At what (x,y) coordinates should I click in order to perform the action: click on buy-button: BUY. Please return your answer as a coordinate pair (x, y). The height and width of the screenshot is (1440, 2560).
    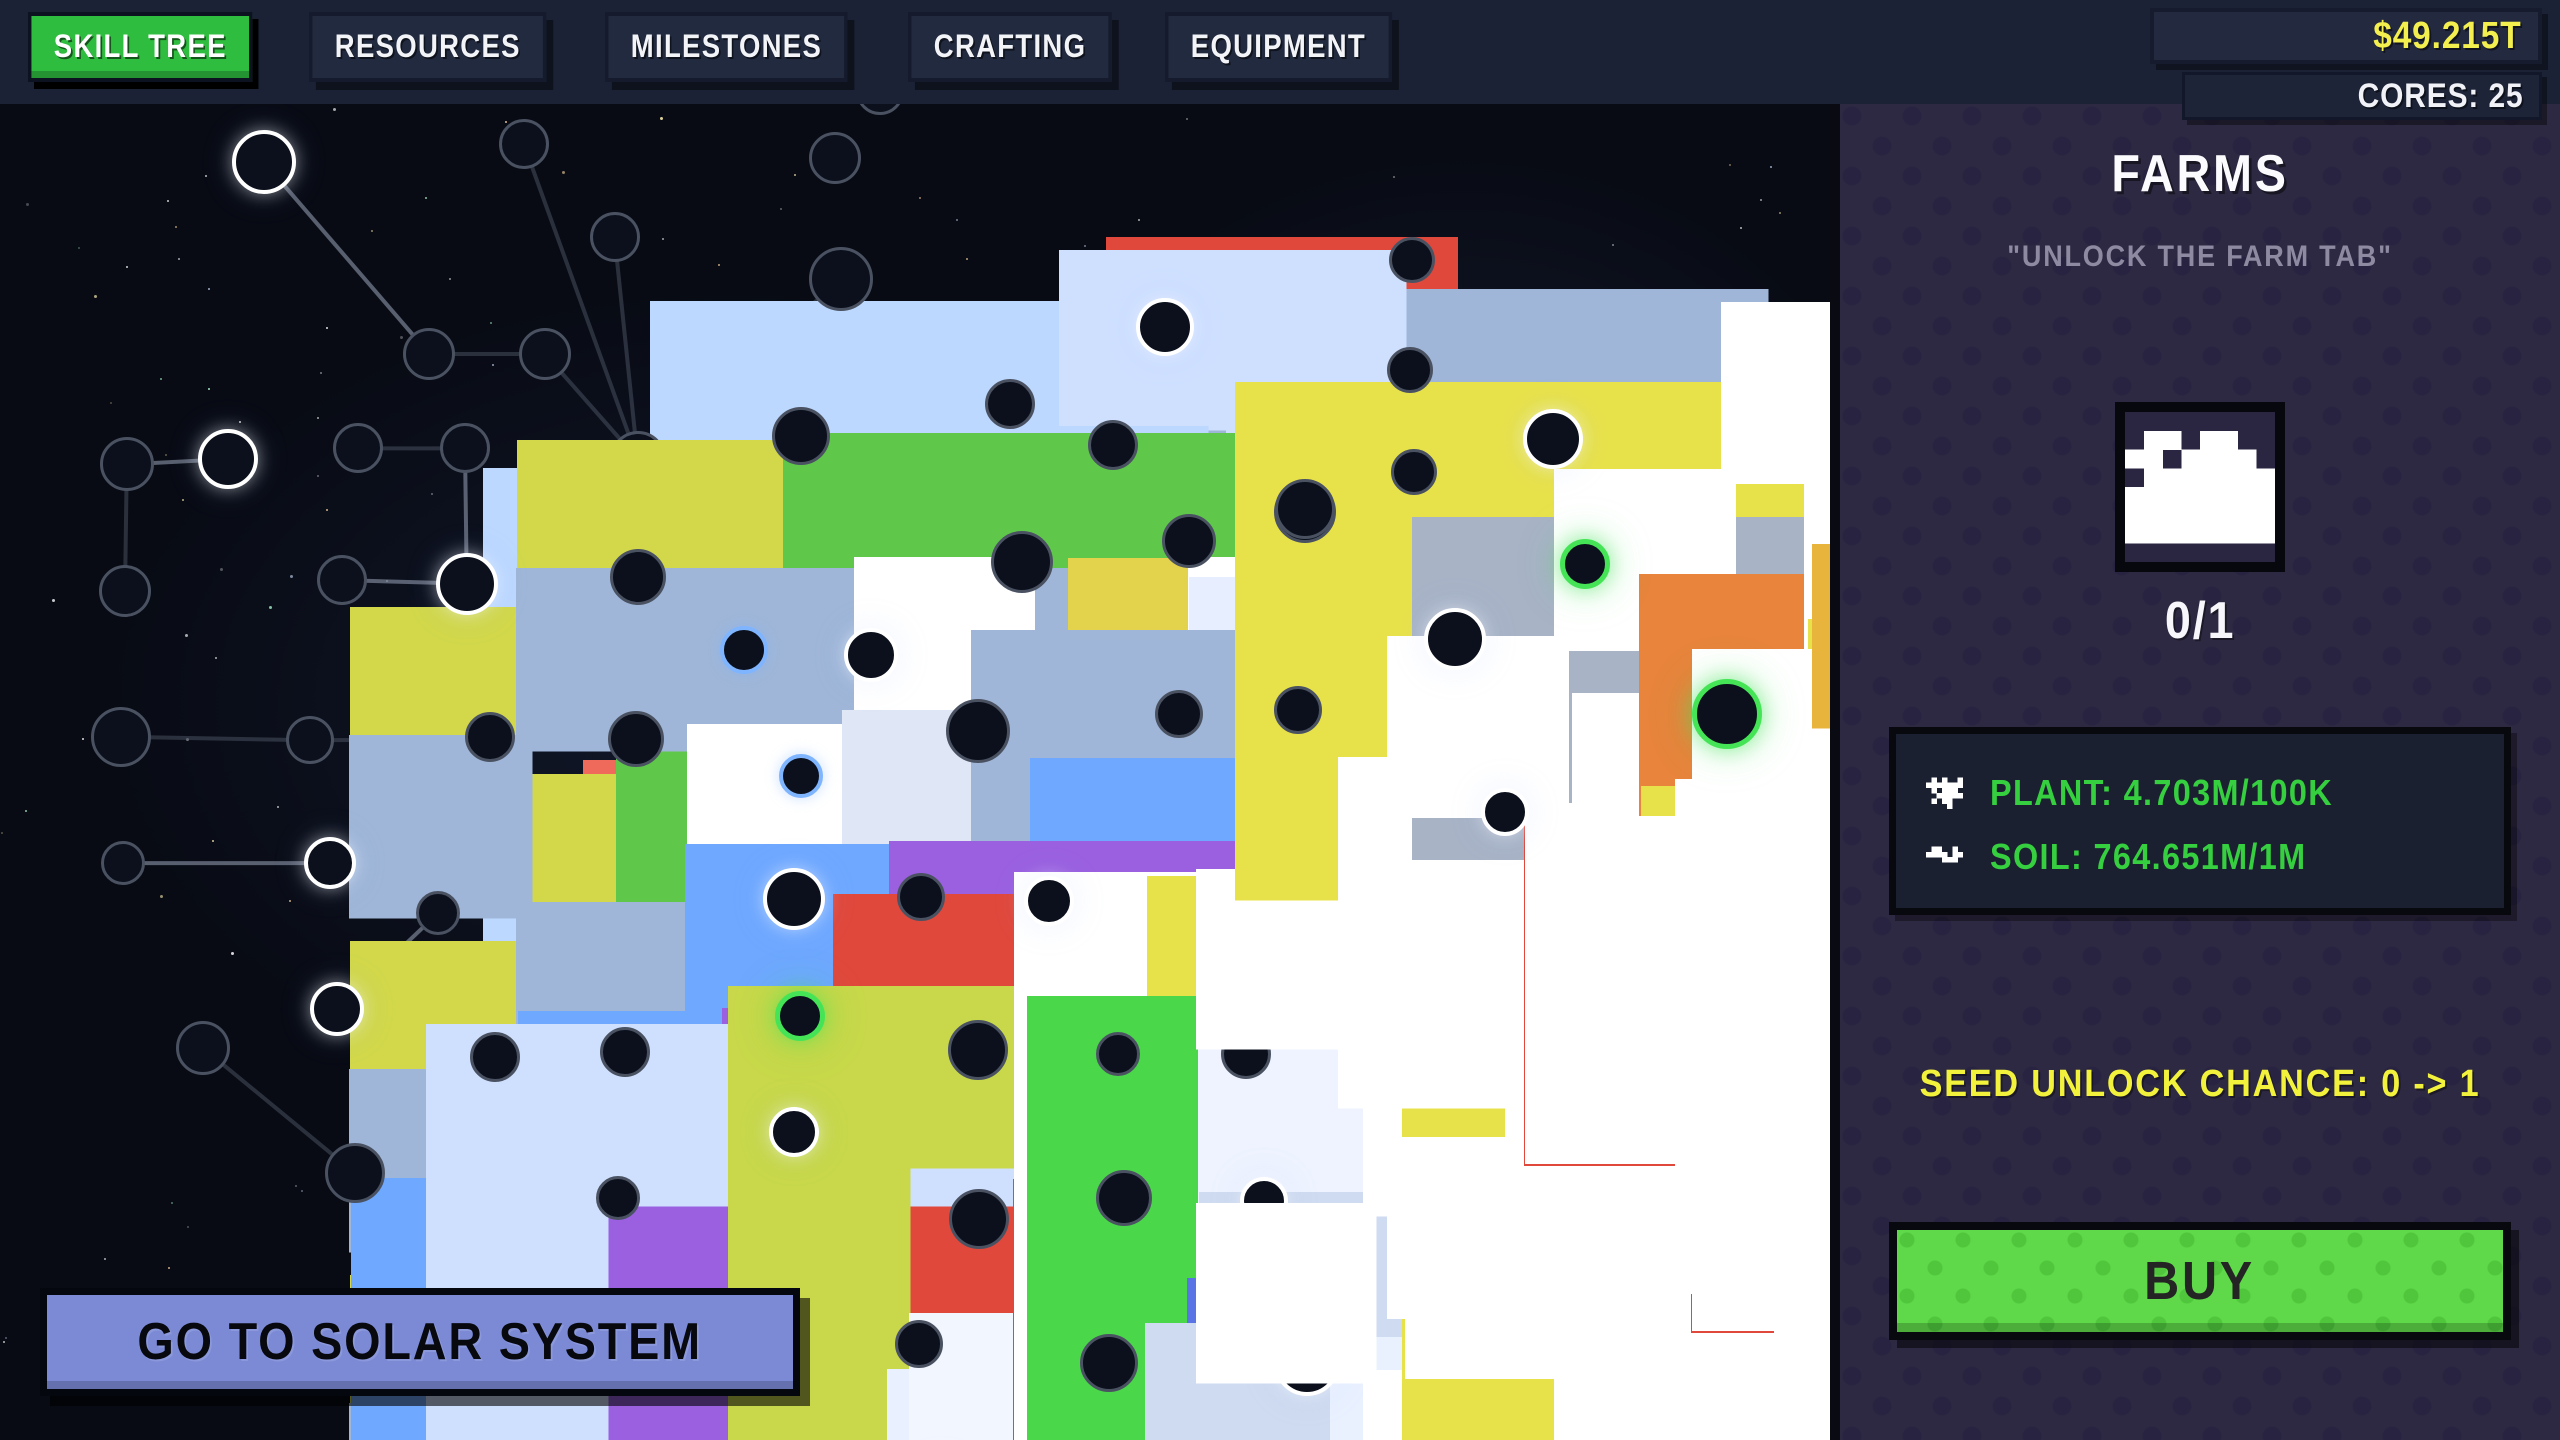
    Looking at the image, I should click on (2200, 1281).